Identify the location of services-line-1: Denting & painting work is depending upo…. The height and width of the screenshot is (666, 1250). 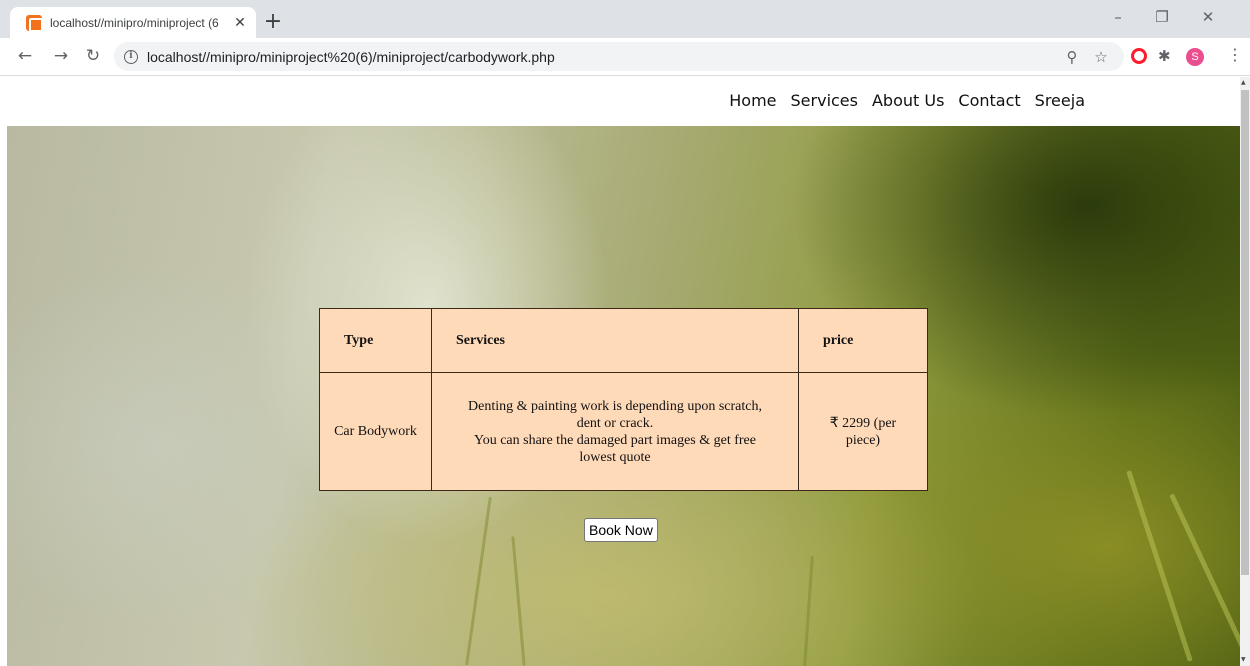
(615, 414).